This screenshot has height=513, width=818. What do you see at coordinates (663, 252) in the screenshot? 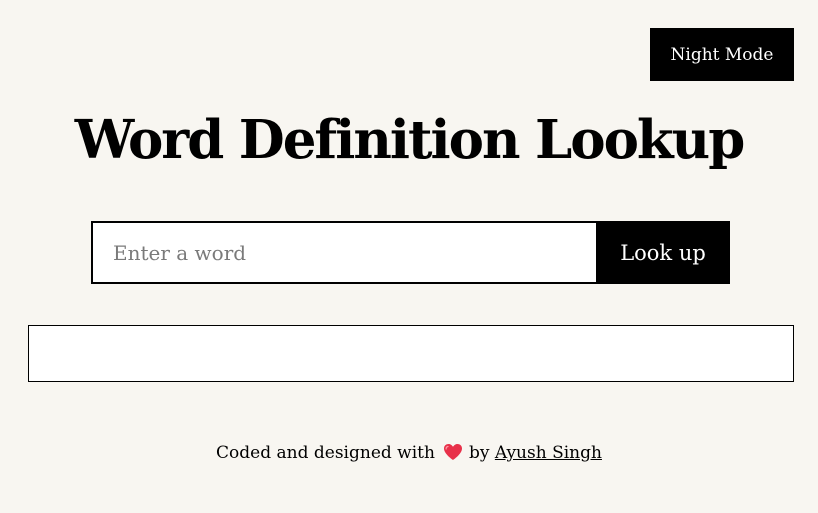
I see `look-up-button: Look up` at bounding box center [663, 252].